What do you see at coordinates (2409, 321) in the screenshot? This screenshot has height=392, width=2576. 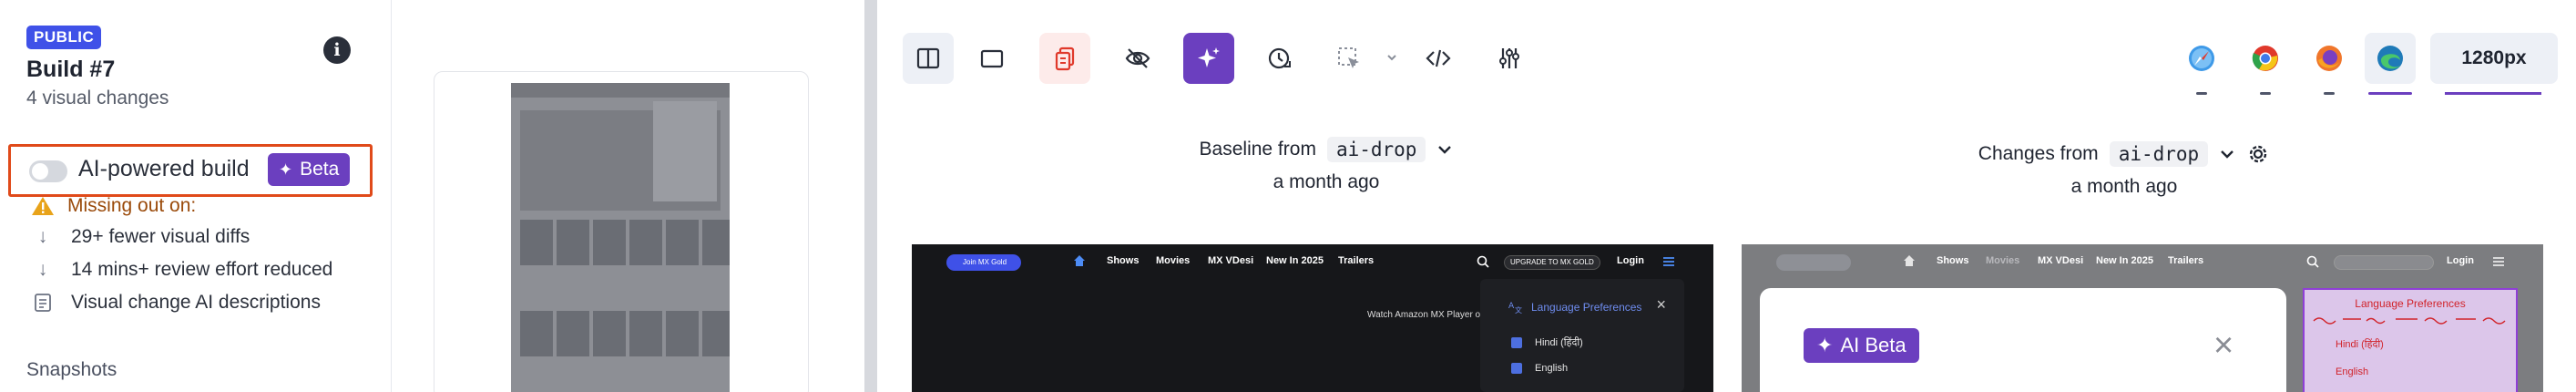 I see `diff-script-strokes` at bounding box center [2409, 321].